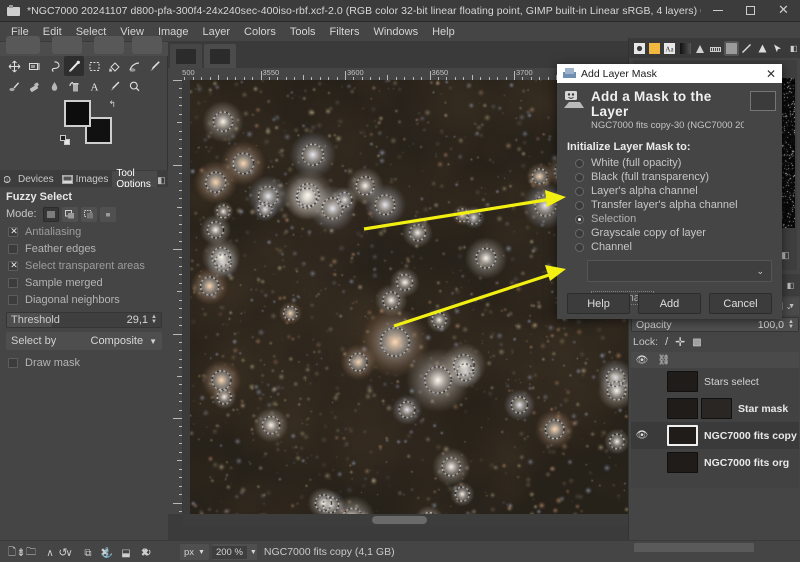  Describe the element at coordinates (69, 214) in the screenshot. I see `add-mode-button` at that location.